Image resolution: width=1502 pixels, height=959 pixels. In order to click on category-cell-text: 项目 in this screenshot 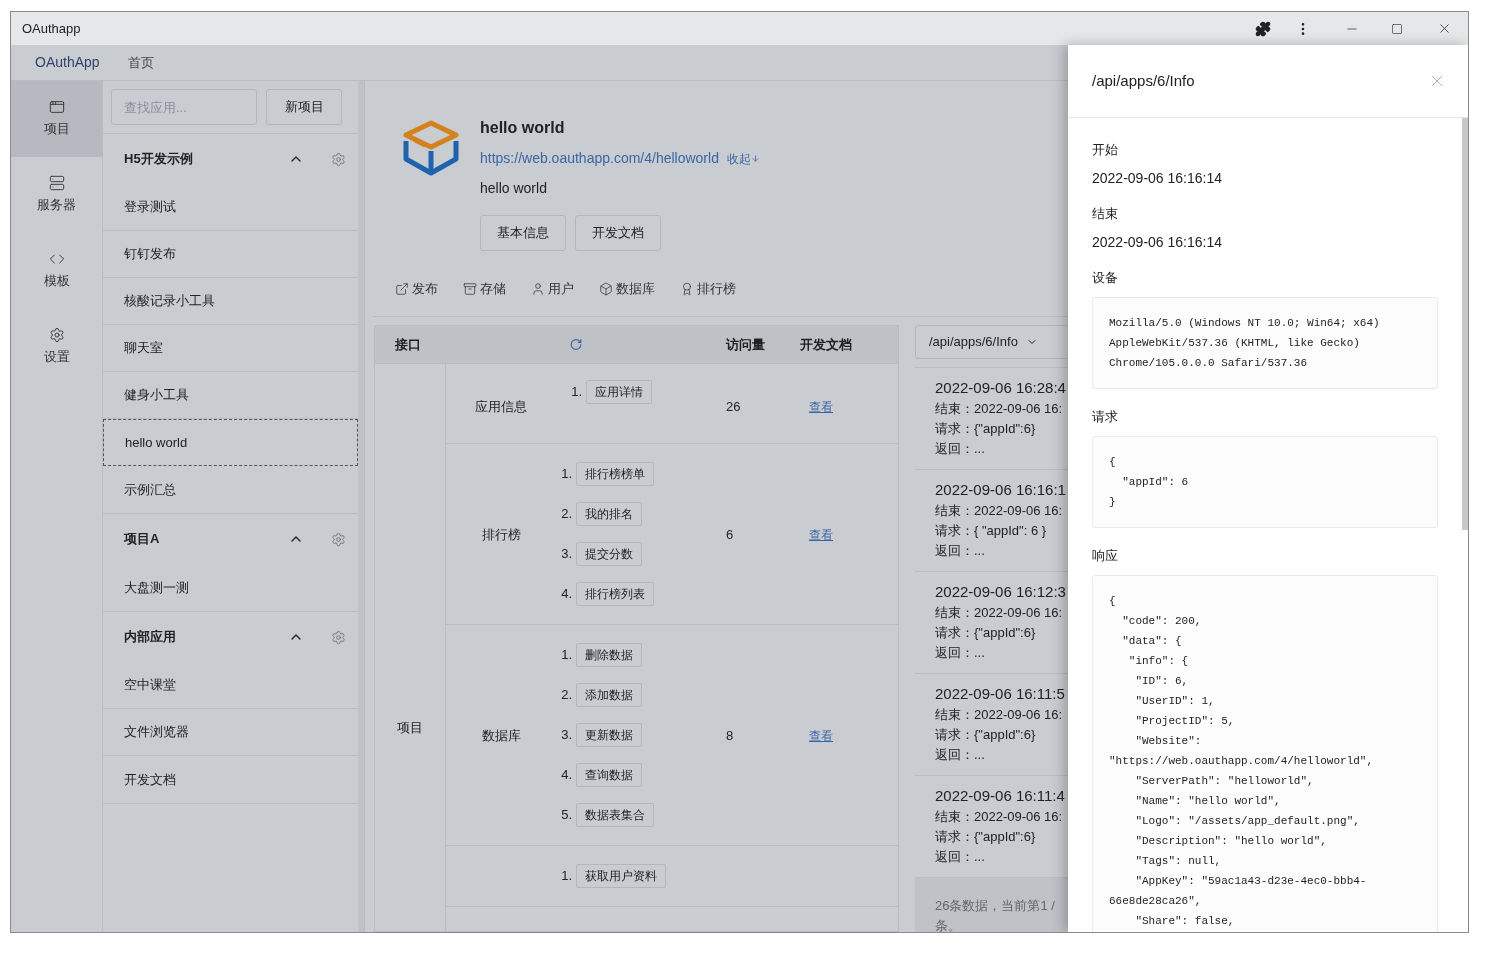, I will do `click(410, 727)`.